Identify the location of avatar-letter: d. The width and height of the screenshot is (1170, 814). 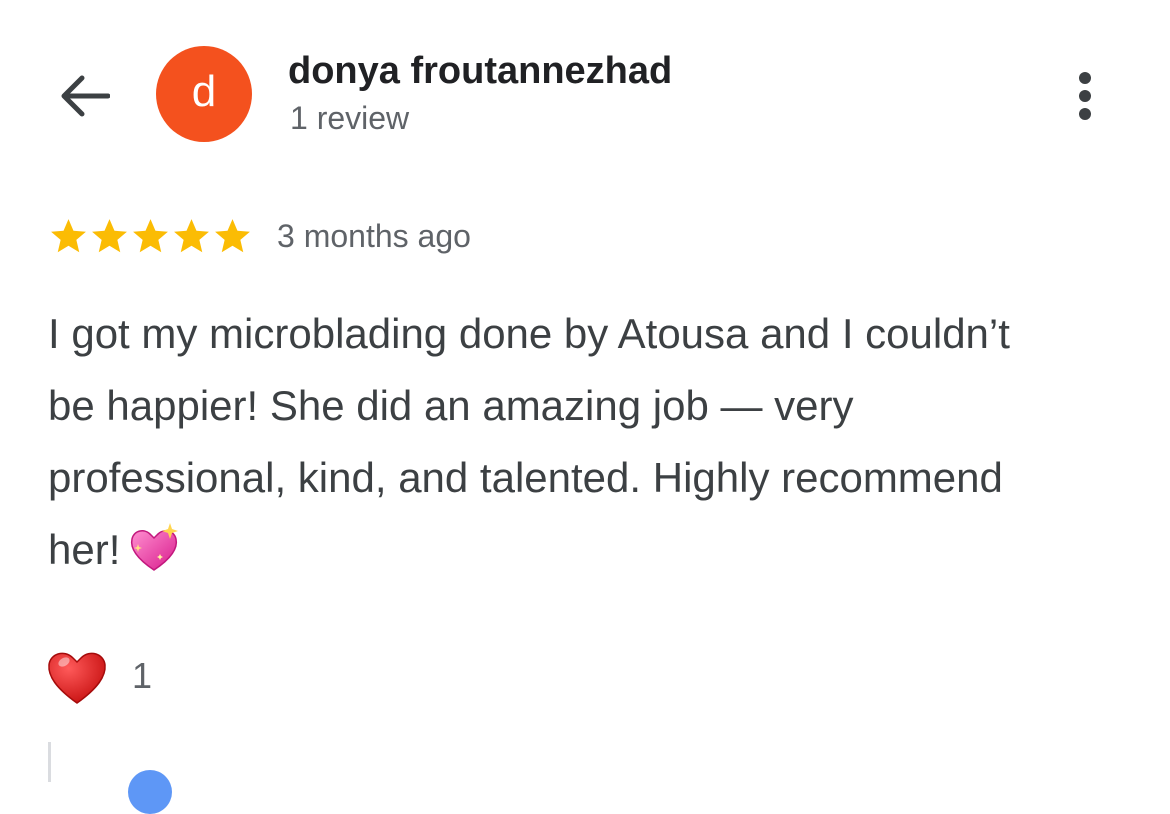
(204, 91).